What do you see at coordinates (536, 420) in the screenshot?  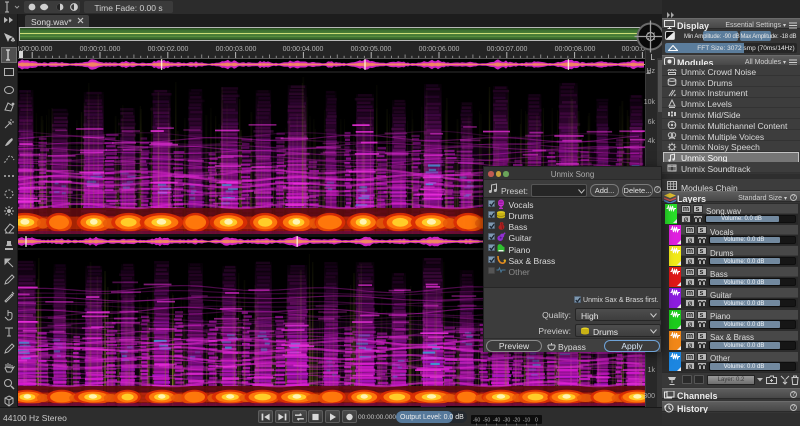 I see `svg-text: 0` at bounding box center [536, 420].